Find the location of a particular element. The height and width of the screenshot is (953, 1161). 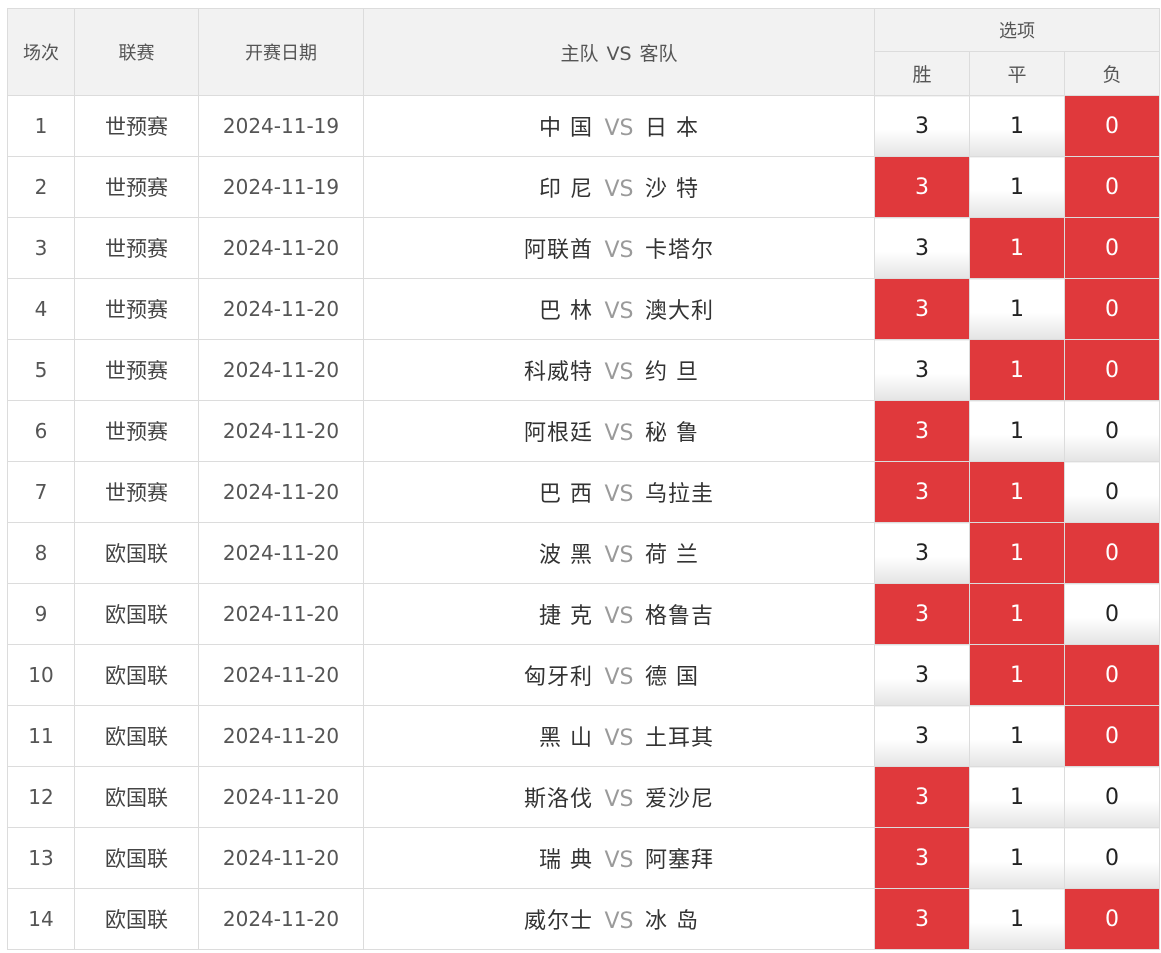

match-number: 1 is located at coordinates (41, 126).